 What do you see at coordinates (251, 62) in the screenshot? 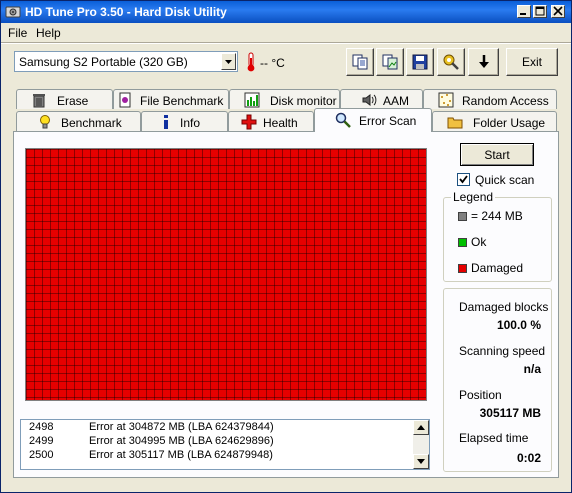
I see `thermometer-icon` at bounding box center [251, 62].